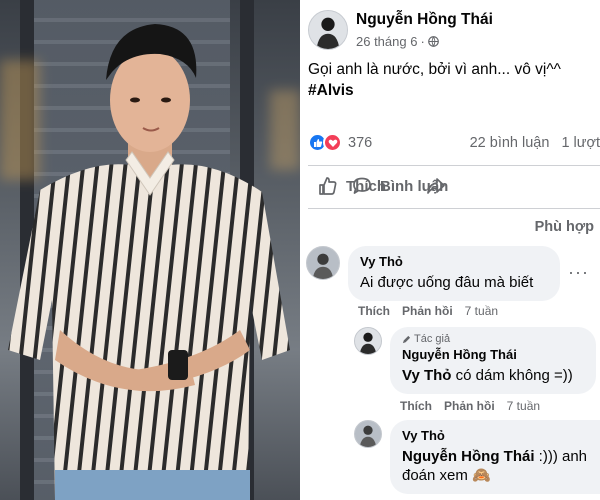  I want to click on author-name: Nguyễn Hồng Thái, so click(424, 20).